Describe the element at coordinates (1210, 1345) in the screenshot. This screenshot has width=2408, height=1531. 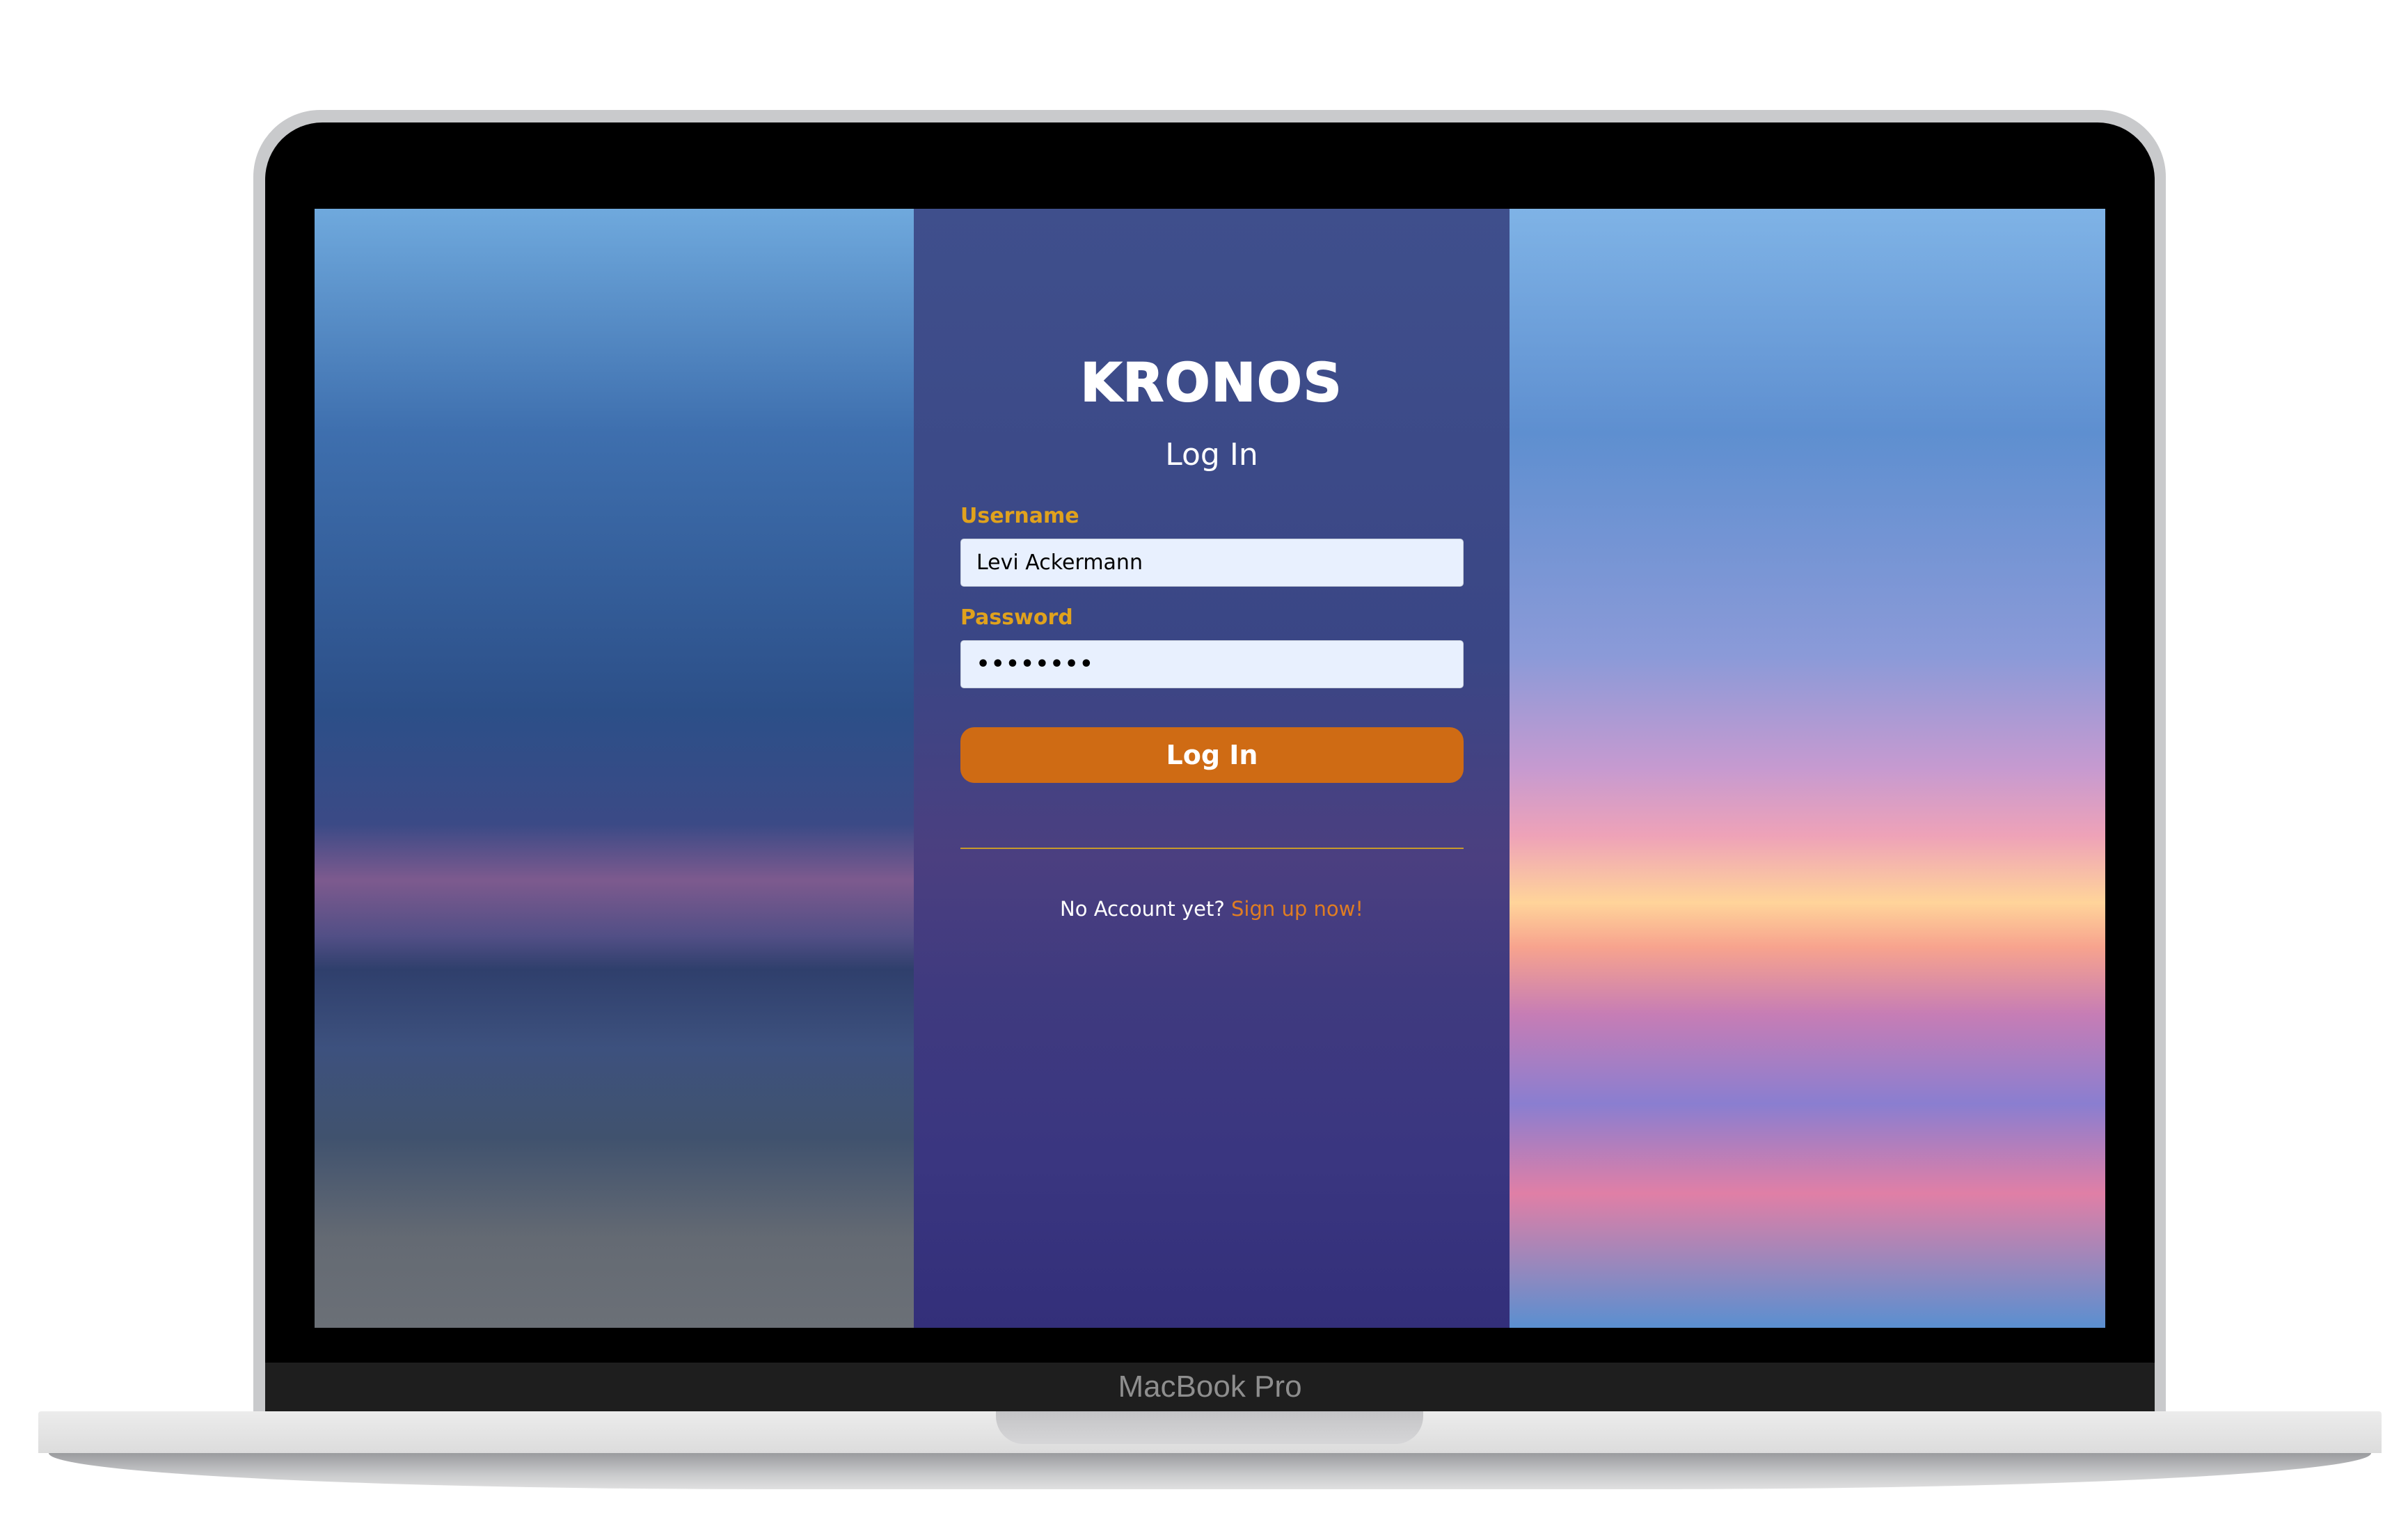
I see `bezel-bottom` at that location.